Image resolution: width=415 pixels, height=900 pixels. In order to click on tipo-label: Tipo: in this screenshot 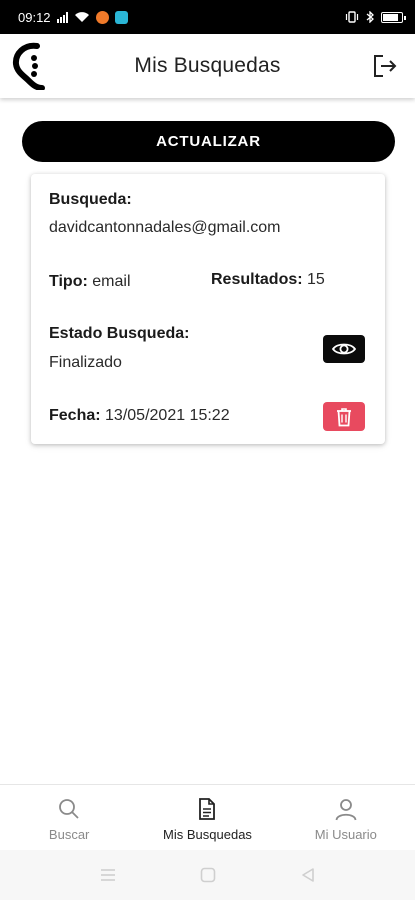, I will do `click(68, 281)`.